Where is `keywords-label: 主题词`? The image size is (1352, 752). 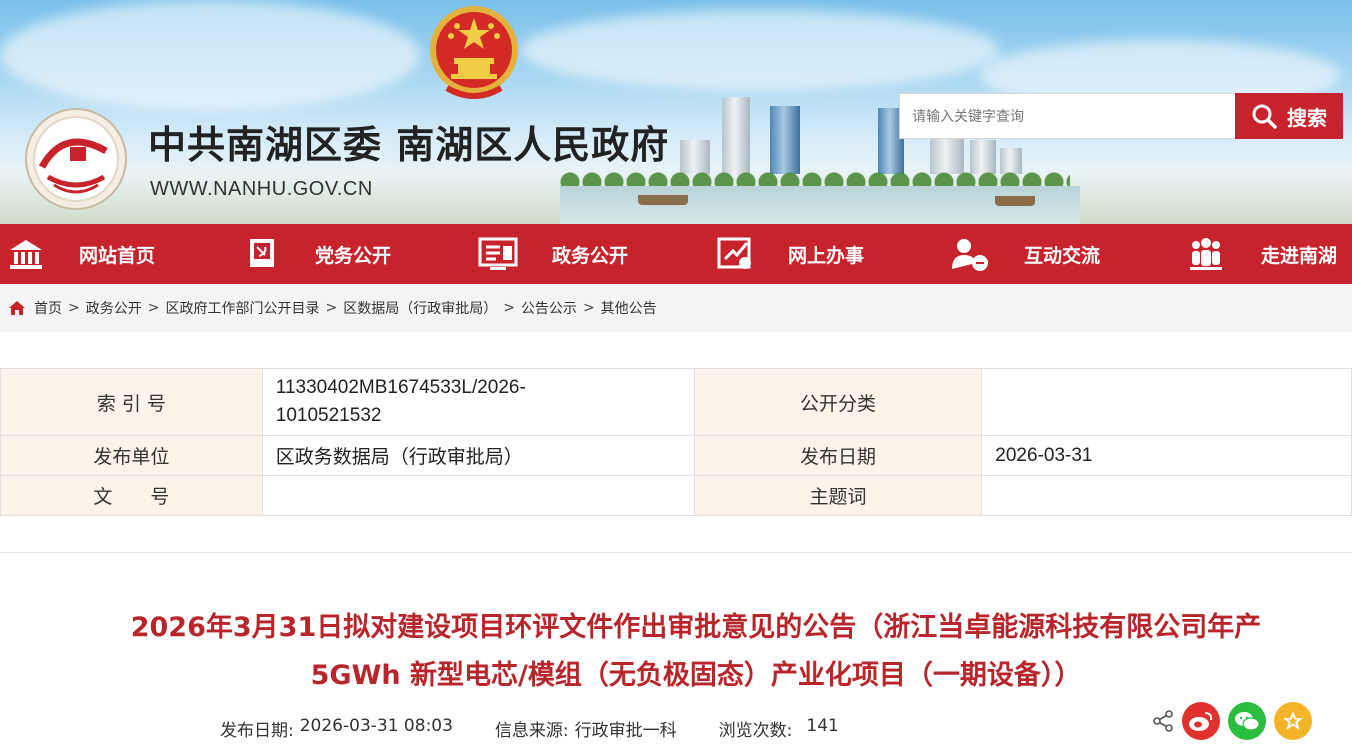
keywords-label: 主题词 is located at coordinates (838, 495).